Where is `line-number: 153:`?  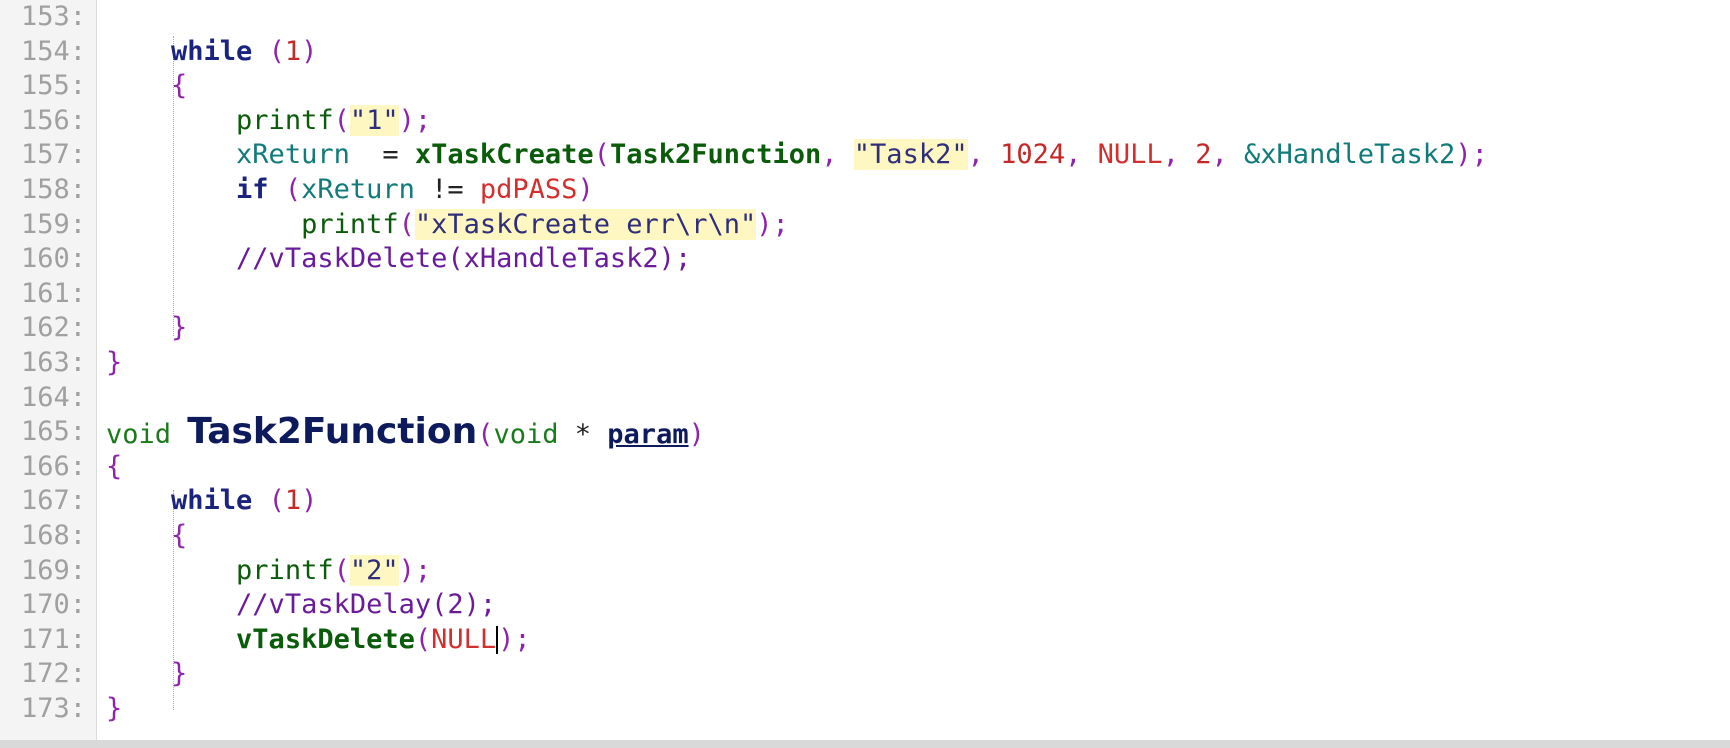 line-number: 153: is located at coordinates (53, 16).